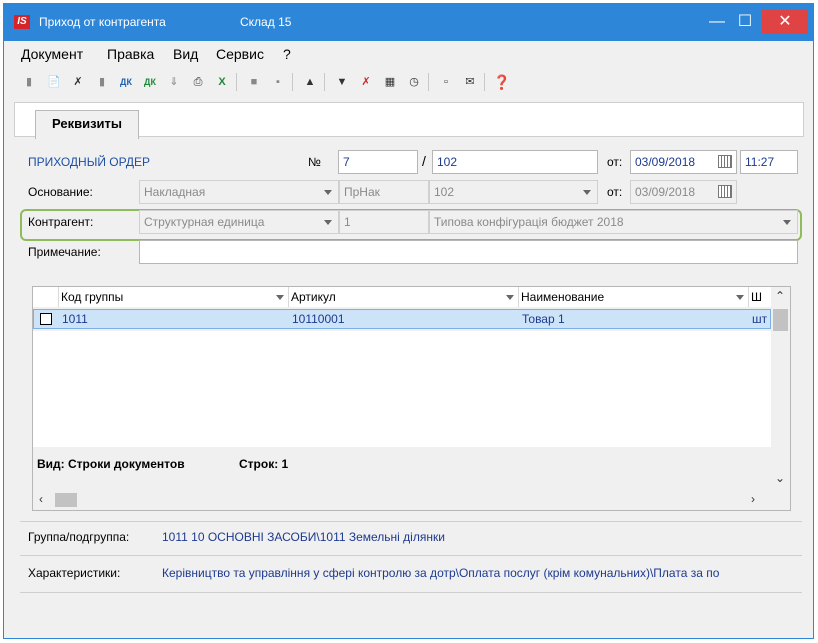  What do you see at coordinates (222, 82) in the screenshot?
I see `excel-icon: X` at bounding box center [222, 82].